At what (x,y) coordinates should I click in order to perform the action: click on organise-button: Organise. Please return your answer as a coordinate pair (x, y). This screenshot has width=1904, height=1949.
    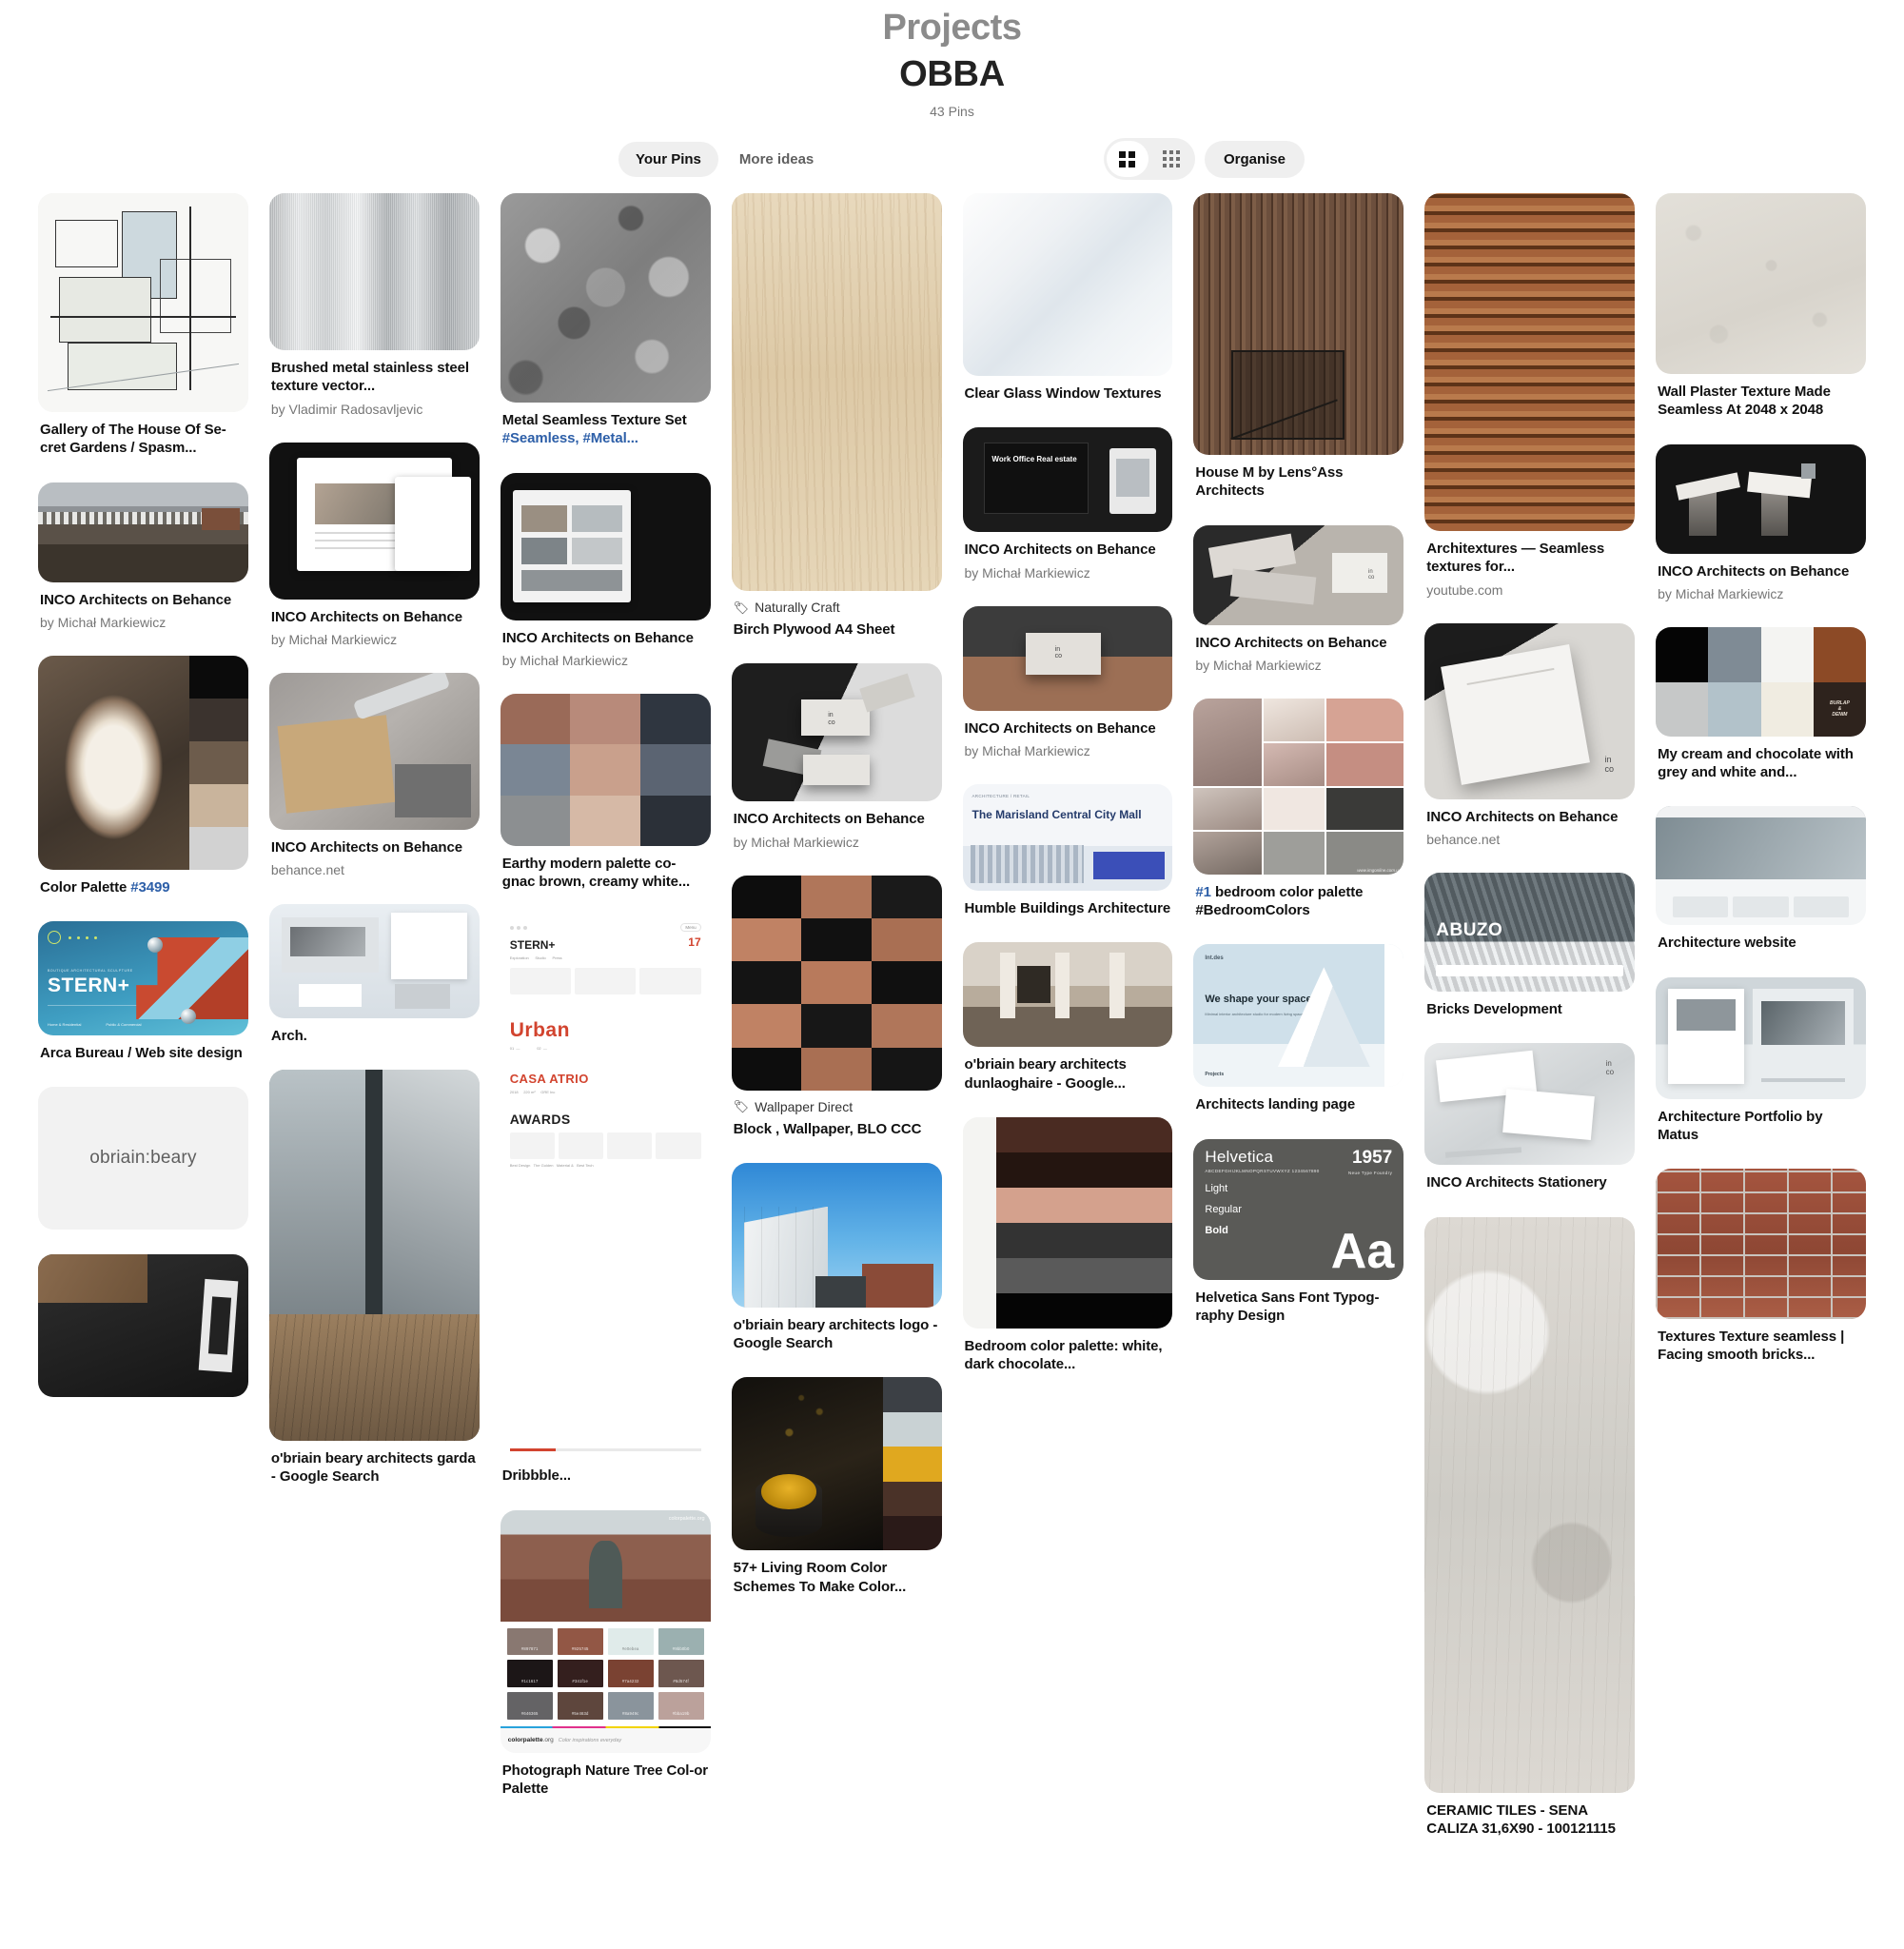
    Looking at the image, I should click on (1254, 159).